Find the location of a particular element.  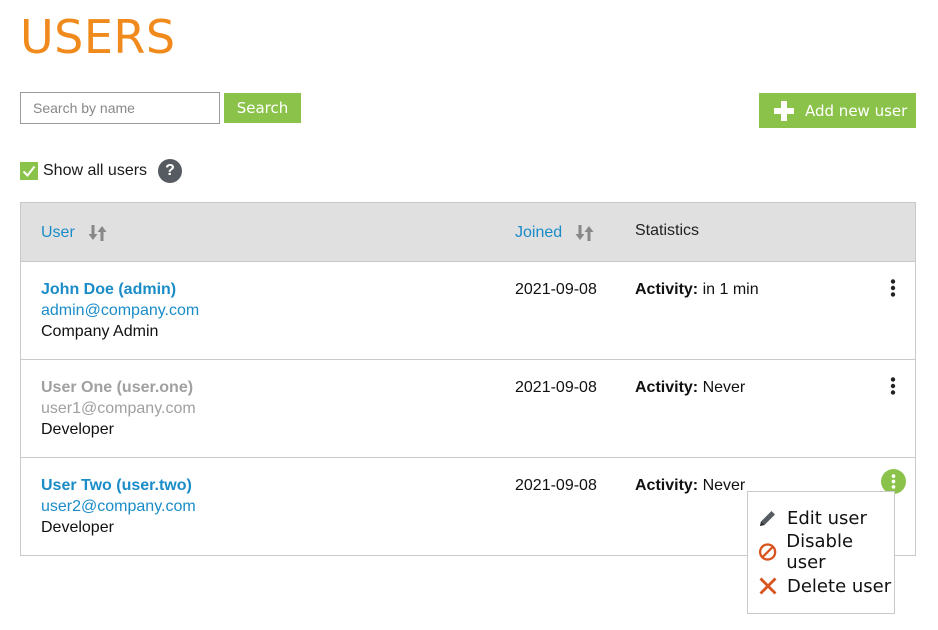

user-name-link: User Two (user.two) is located at coordinates (116, 486).